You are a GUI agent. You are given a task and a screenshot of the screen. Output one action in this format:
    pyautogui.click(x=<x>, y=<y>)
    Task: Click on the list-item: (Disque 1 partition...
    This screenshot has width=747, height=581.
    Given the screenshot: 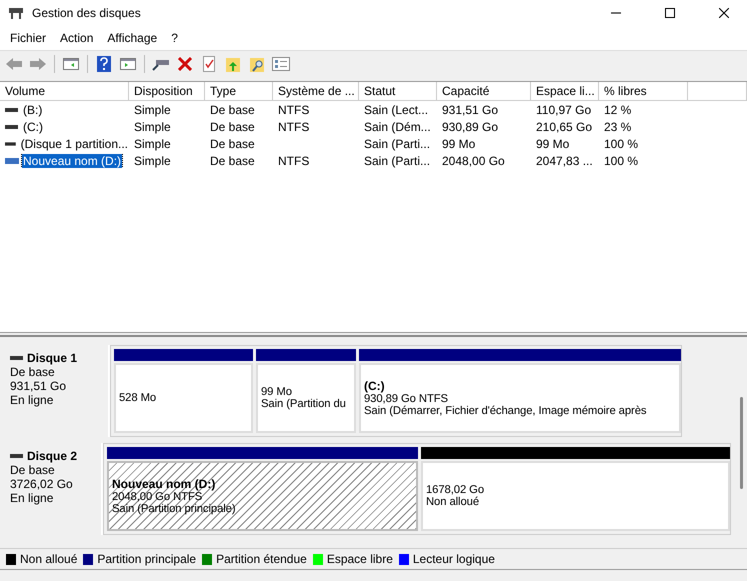 What is the action you would take?
    pyautogui.click(x=74, y=143)
    